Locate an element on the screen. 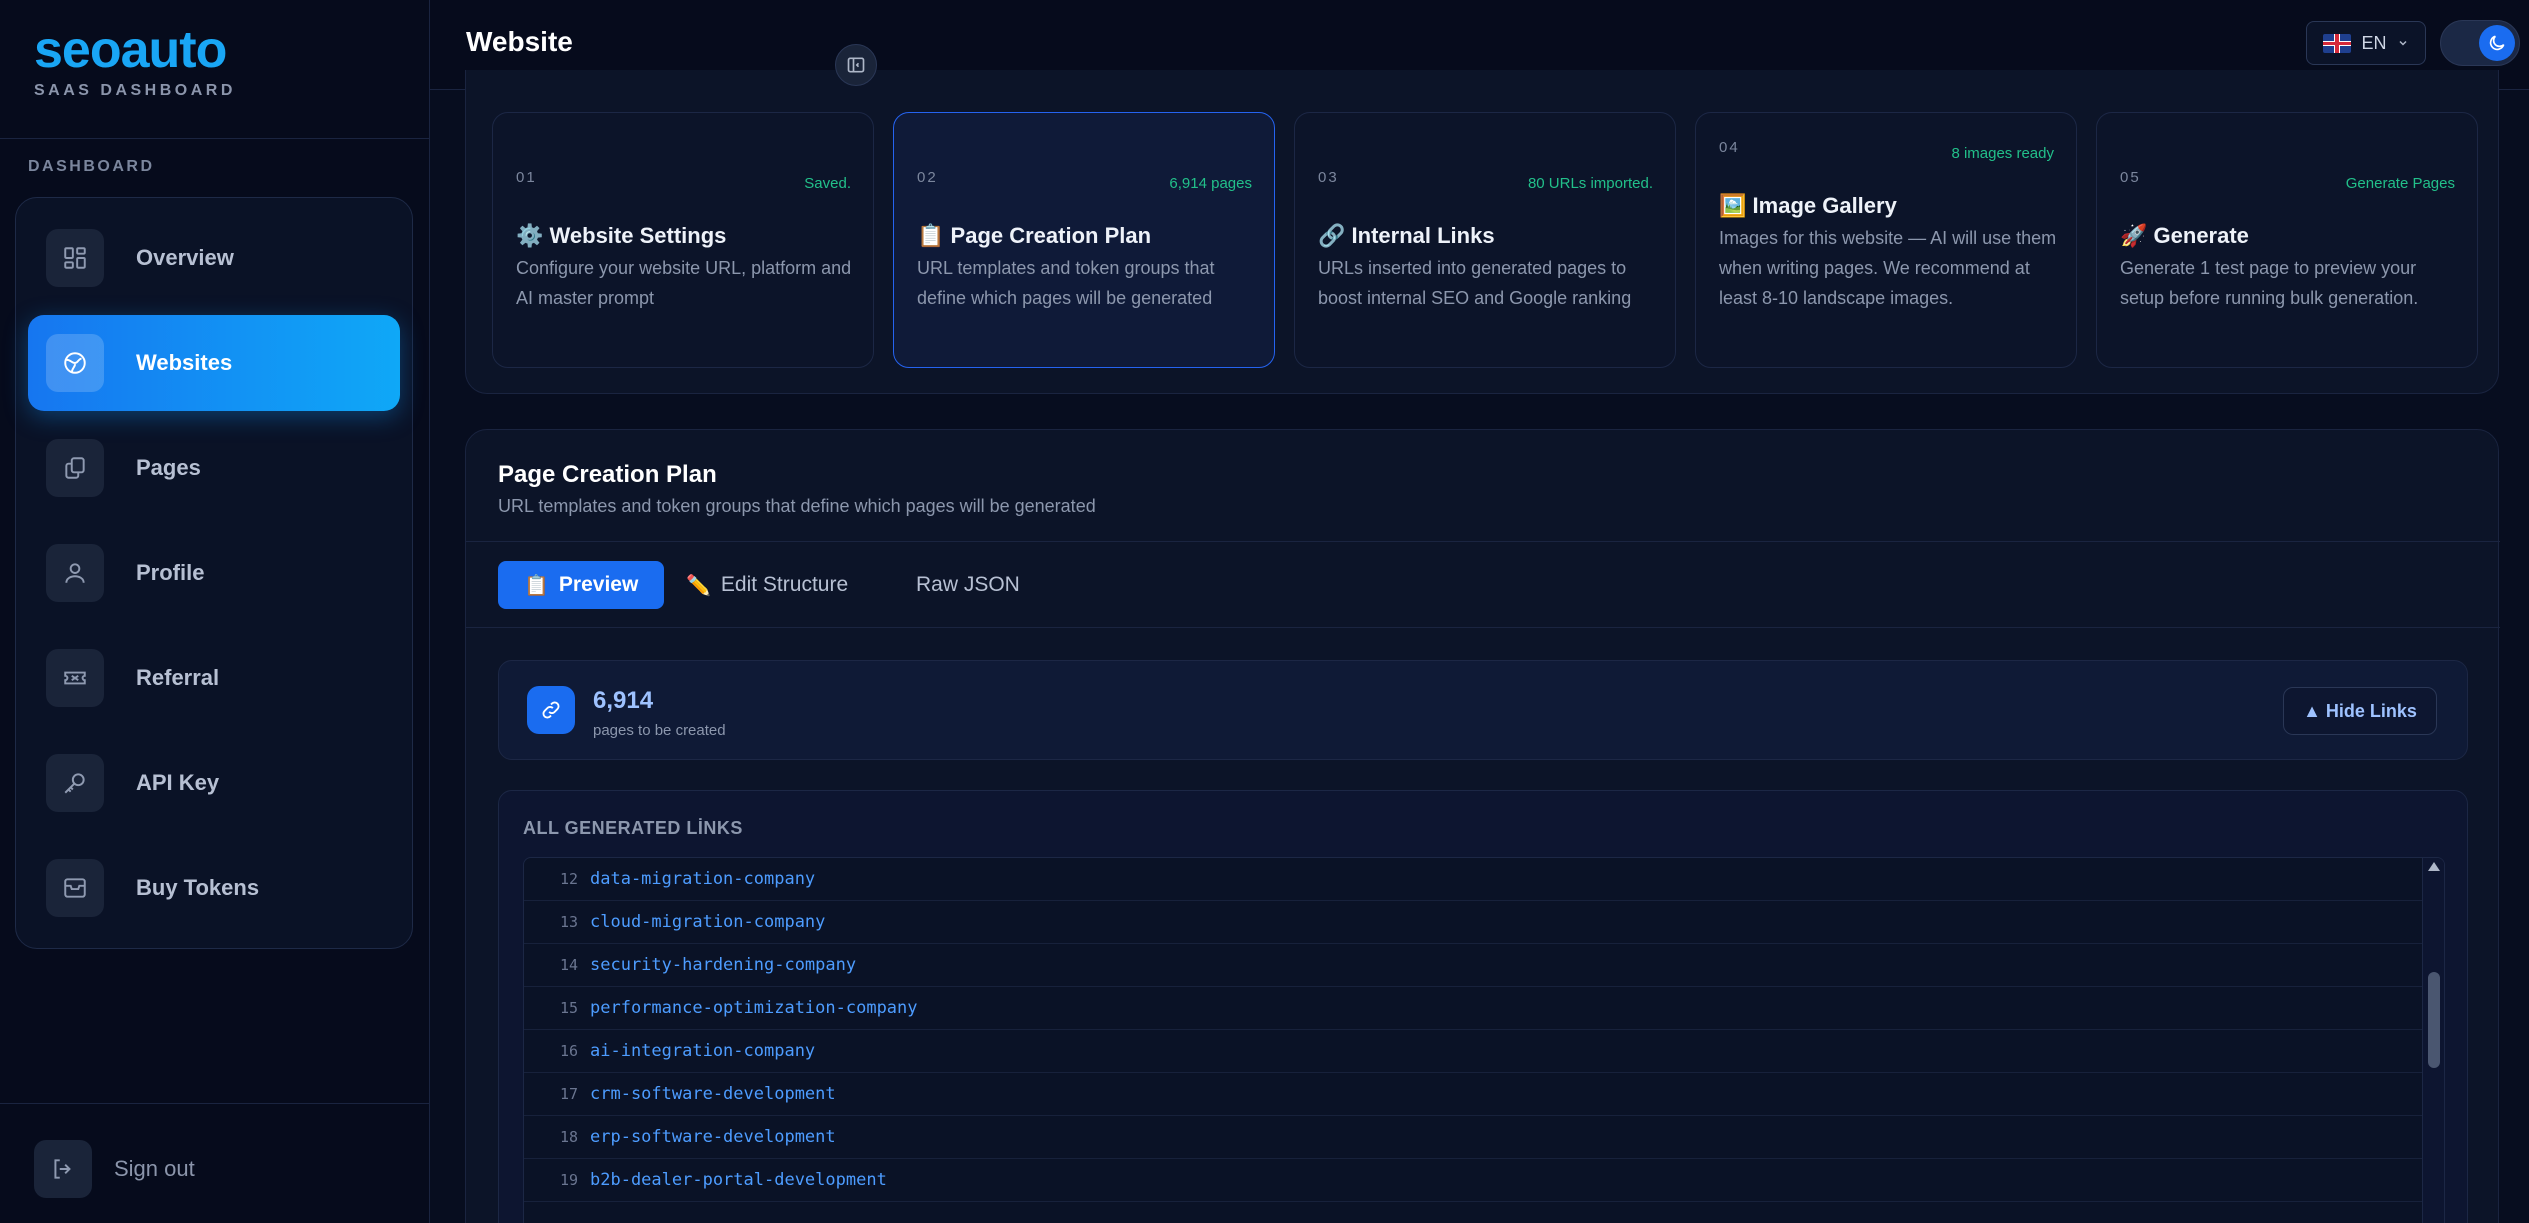  sidebar-toggle-icon is located at coordinates (856, 65).